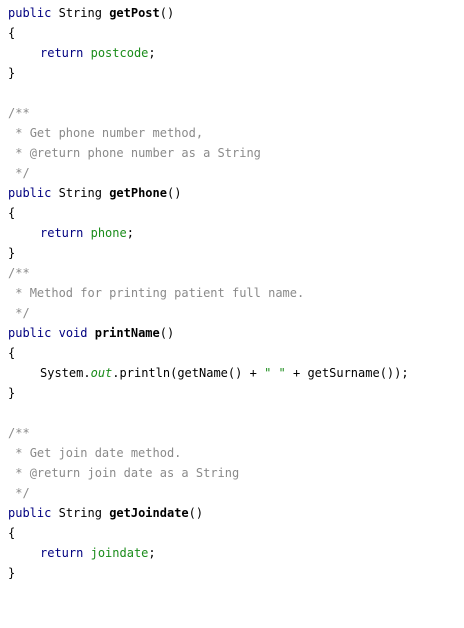 The image size is (464, 628). Describe the element at coordinates (233, 53) in the screenshot. I see `code-line-return: return postcode;` at that location.